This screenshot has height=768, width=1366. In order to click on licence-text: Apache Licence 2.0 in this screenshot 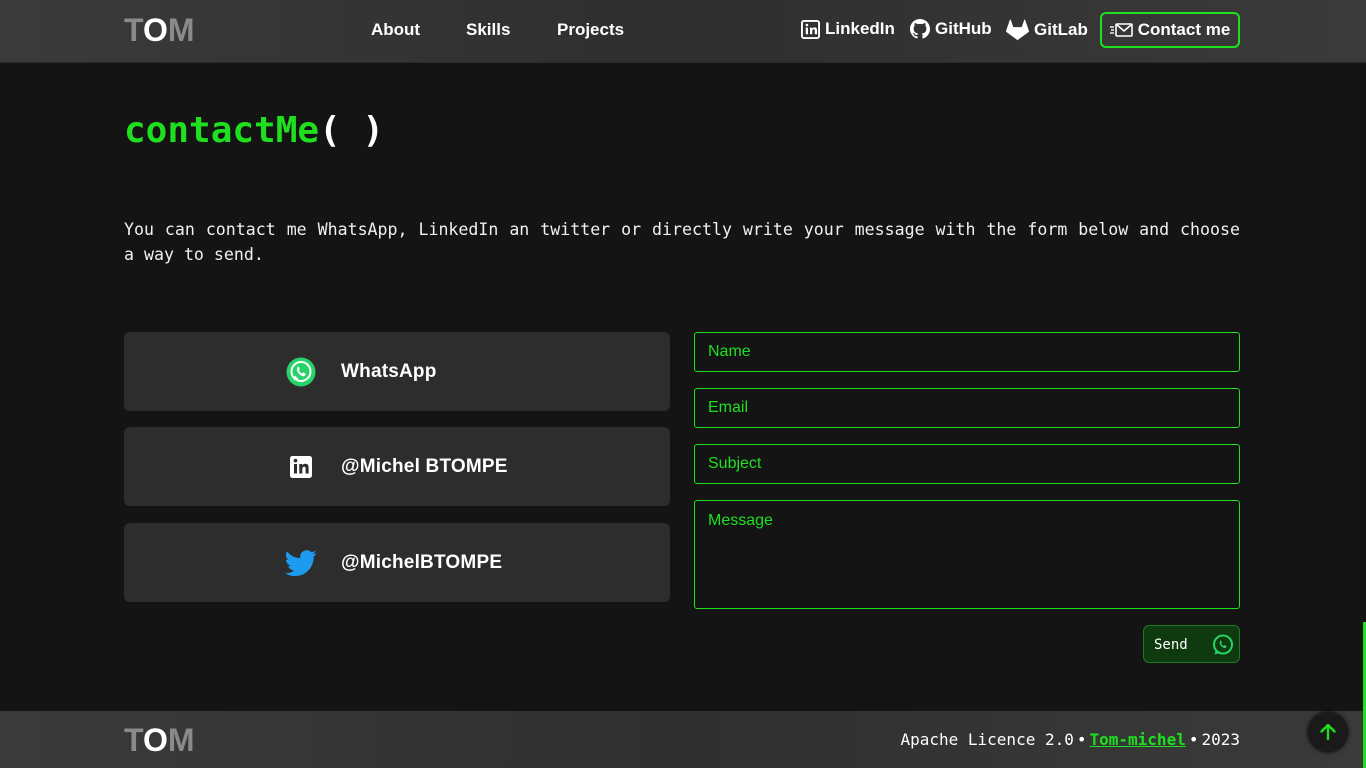, I will do `click(987, 739)`.